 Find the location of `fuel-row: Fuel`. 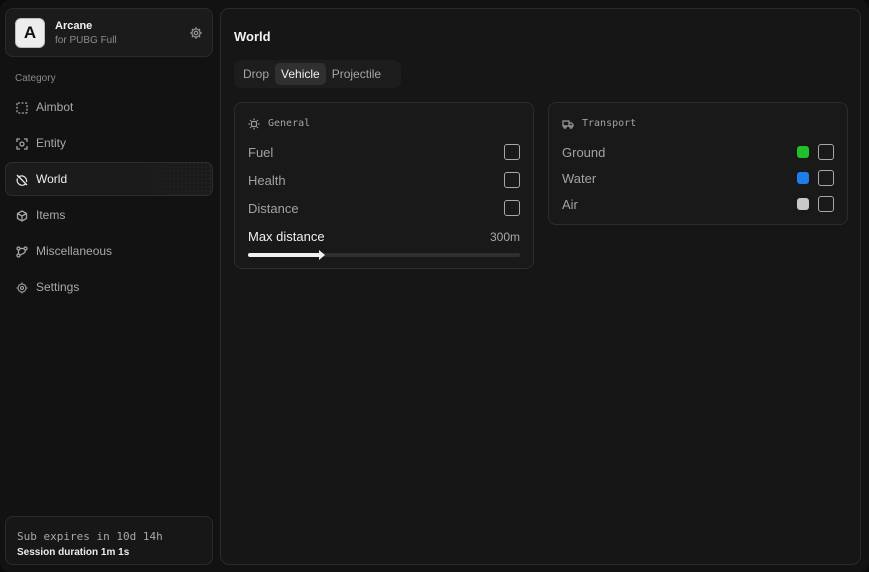

fuel-row: Fuel is located at coordinates (384, 152).